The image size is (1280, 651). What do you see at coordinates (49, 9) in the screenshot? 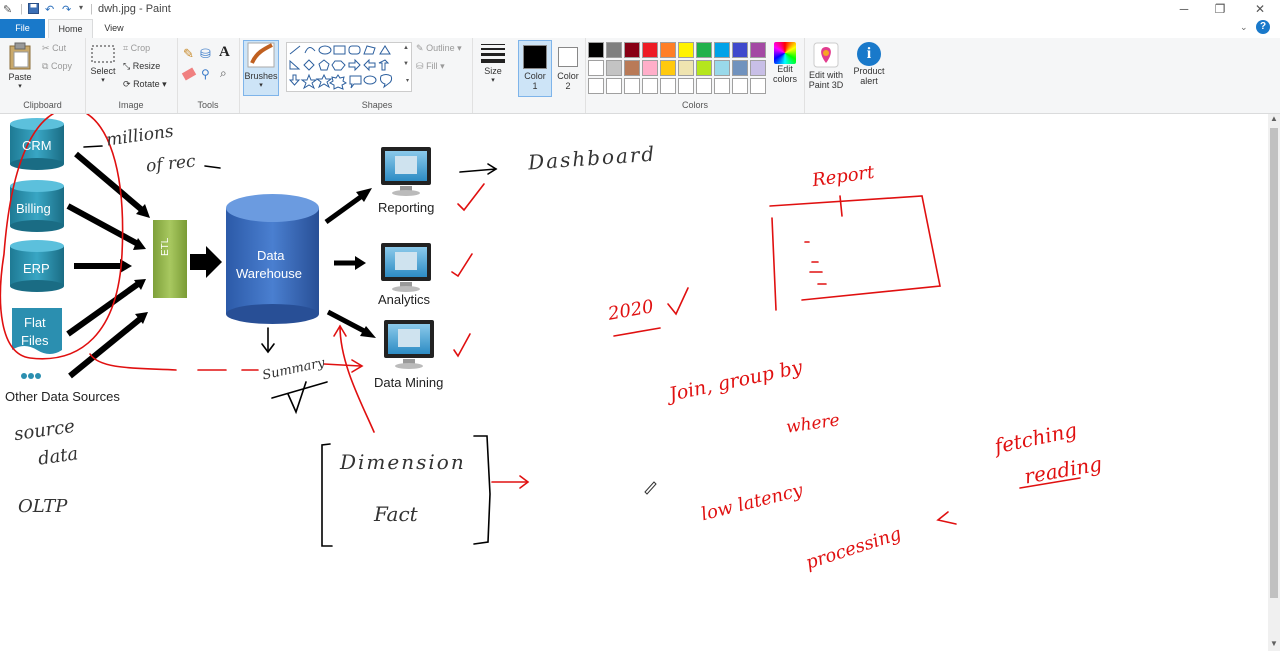
I see `undo-icon: ↶` at bounding box center [49, 9].